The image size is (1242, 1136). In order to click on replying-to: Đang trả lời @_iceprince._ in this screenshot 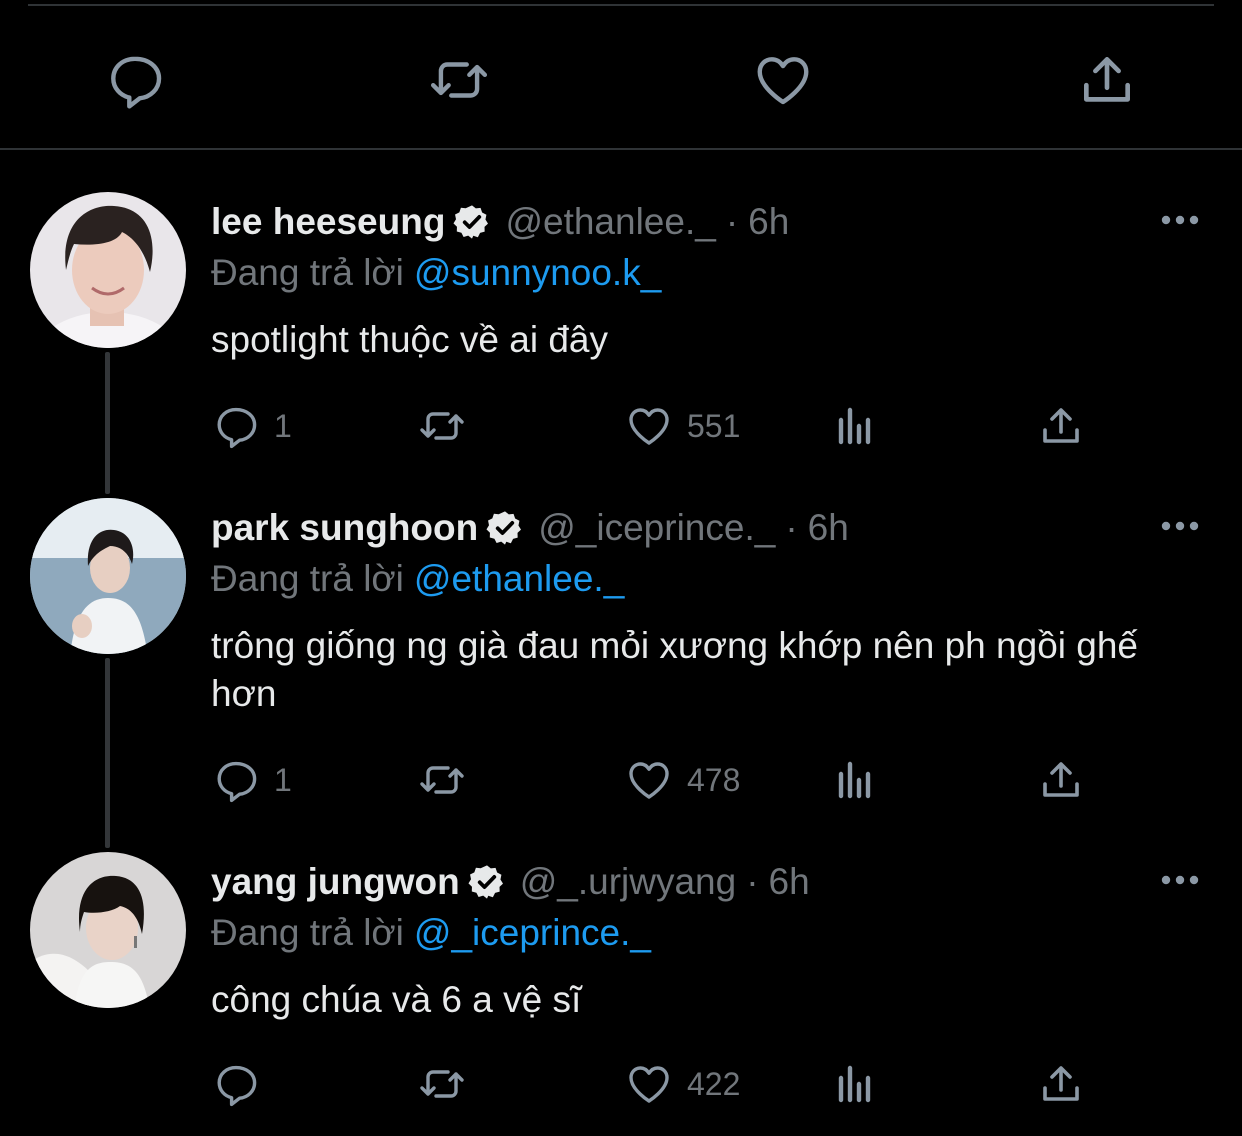, I will do `click(431, 933)`.